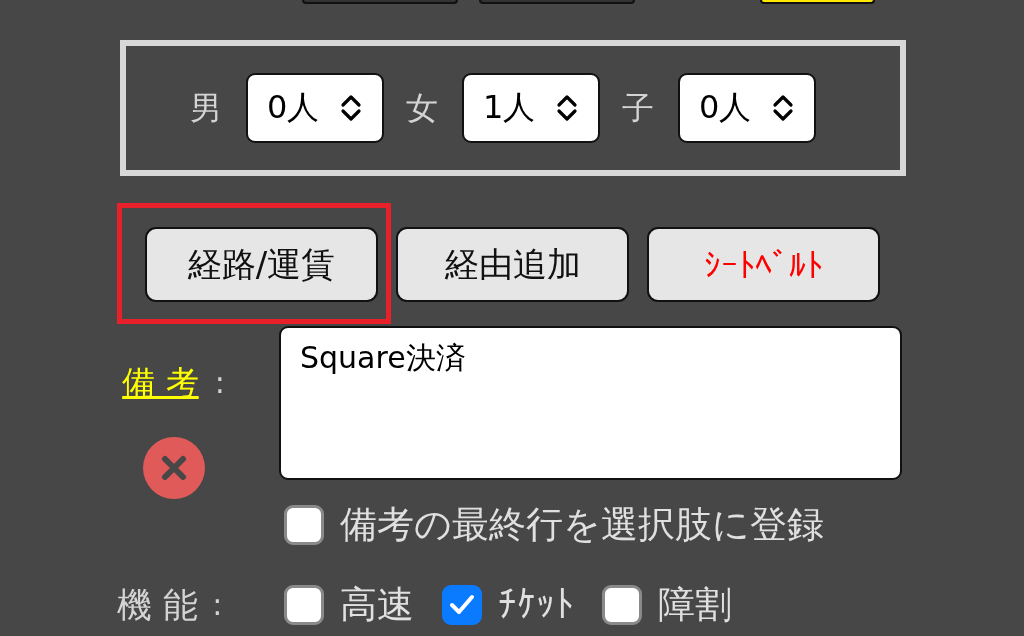  I want to click on passenger-label: 女, so click(422, 108).